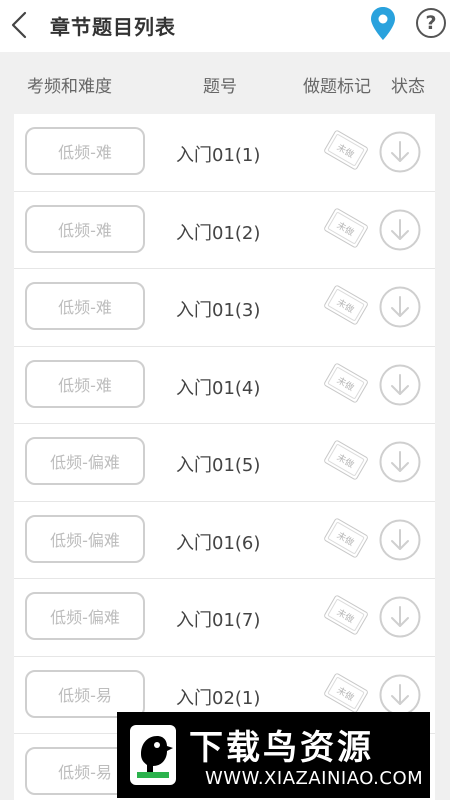 Image resolution: width=450 pixels, height=800 pixels. What do you see at coordinates (153, 755) in the screenshot?
I see `bird-logo-icon` at bounding box center [153, 755].